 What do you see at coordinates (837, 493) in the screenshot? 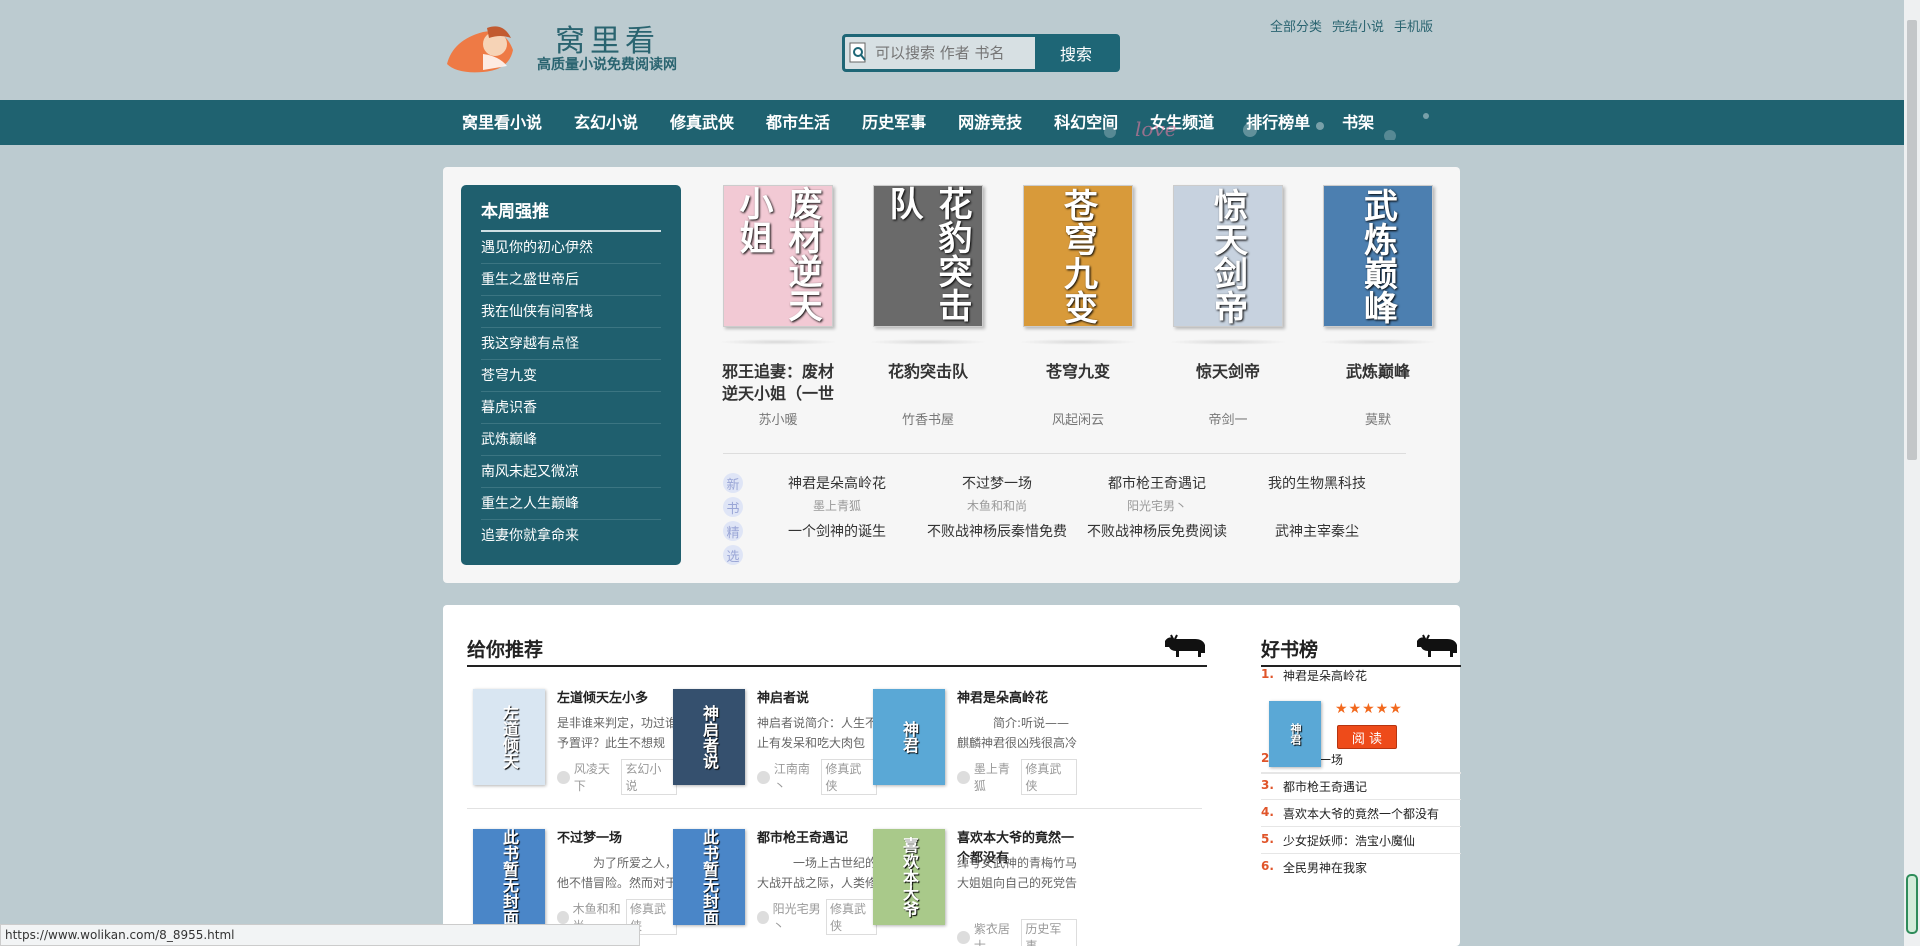
I see `new-pick-item: 神君是朵高岭花 墨上青狐` at bounding box center [837, 493].